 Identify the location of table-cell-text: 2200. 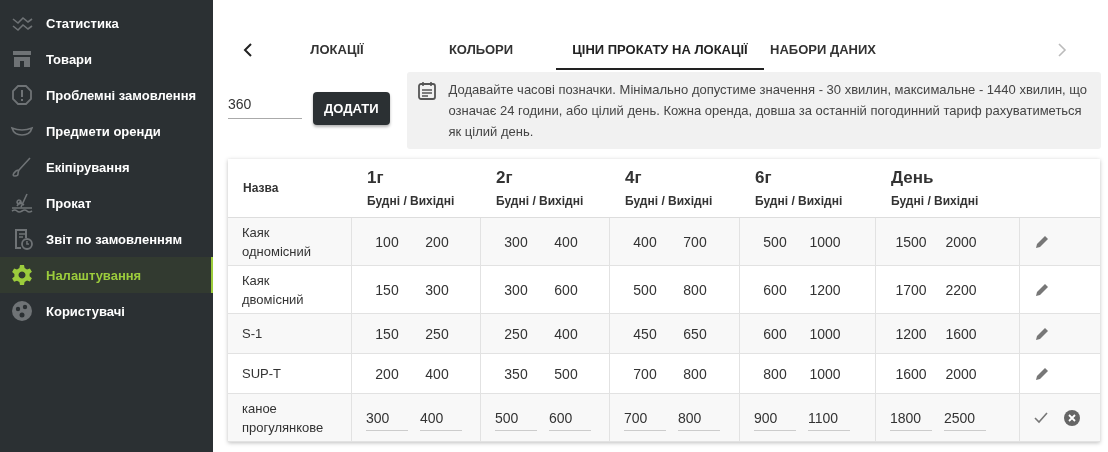
(961, 289).